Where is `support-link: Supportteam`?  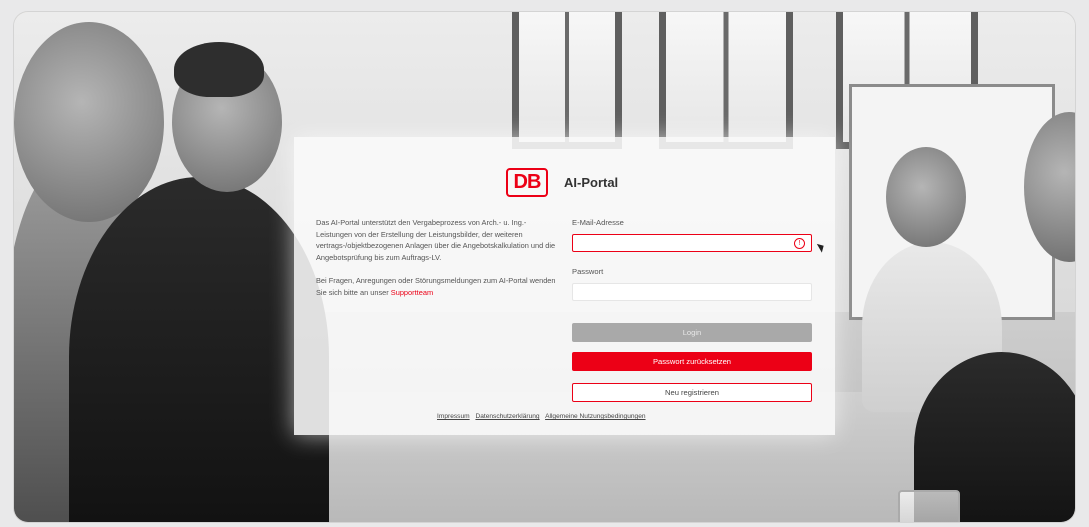
support-link: Supportteam is located at coordinates (412, 292).